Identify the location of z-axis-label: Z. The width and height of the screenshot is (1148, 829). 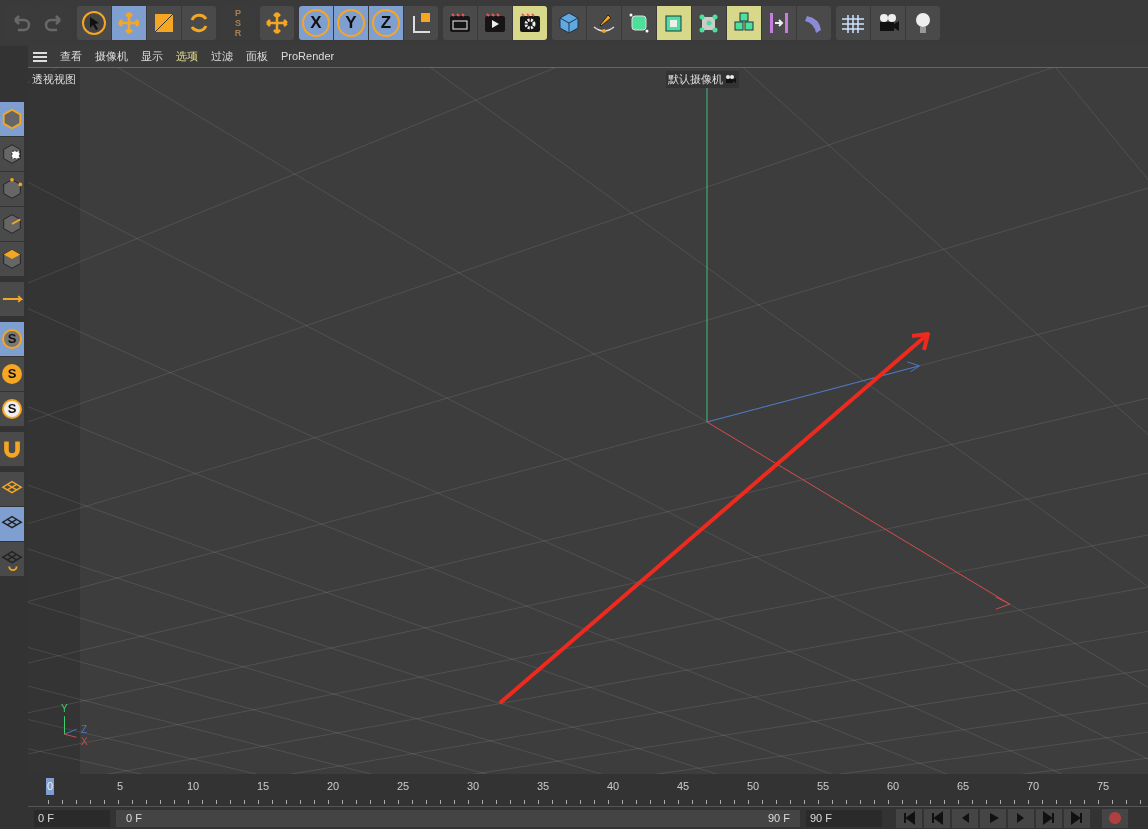
(84, 730).